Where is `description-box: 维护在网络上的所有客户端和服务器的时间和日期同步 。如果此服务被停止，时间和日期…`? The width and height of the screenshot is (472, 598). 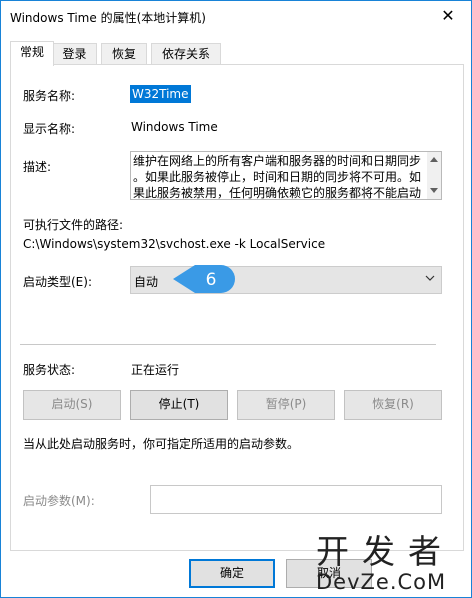
description-box: 维护在网络上的所有客户端和服务器的时间和日期同步 。如果此服务被停止，时间和日期… is located at coordinates (286, 175).